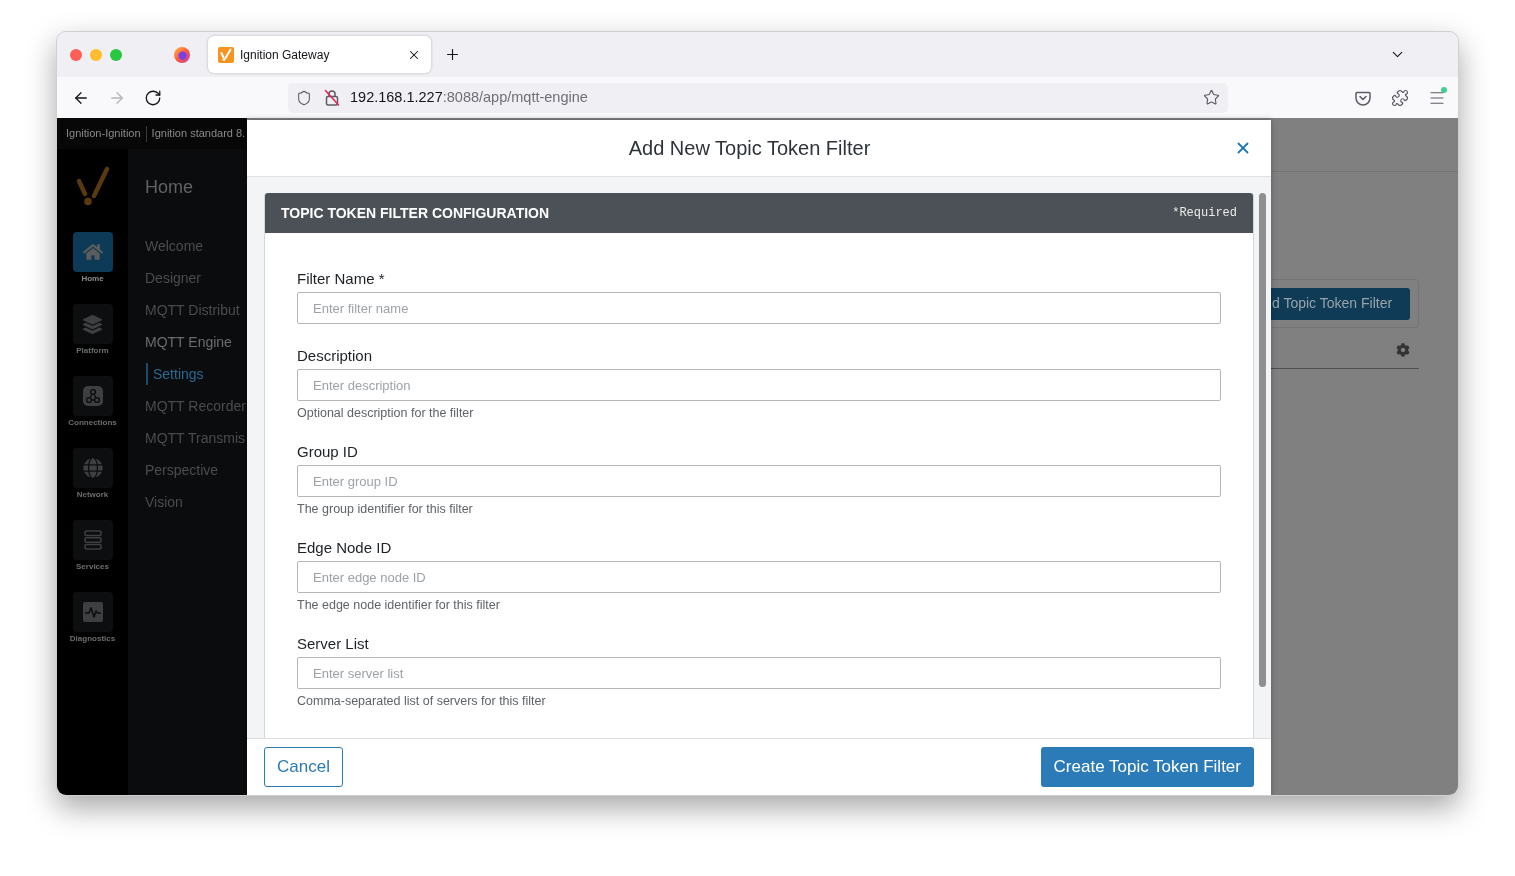 The image size is (1515, 876). Describe the element at coordinates (341, 279) in the screenshot. I see `field-label: Filter Name *` at that location.